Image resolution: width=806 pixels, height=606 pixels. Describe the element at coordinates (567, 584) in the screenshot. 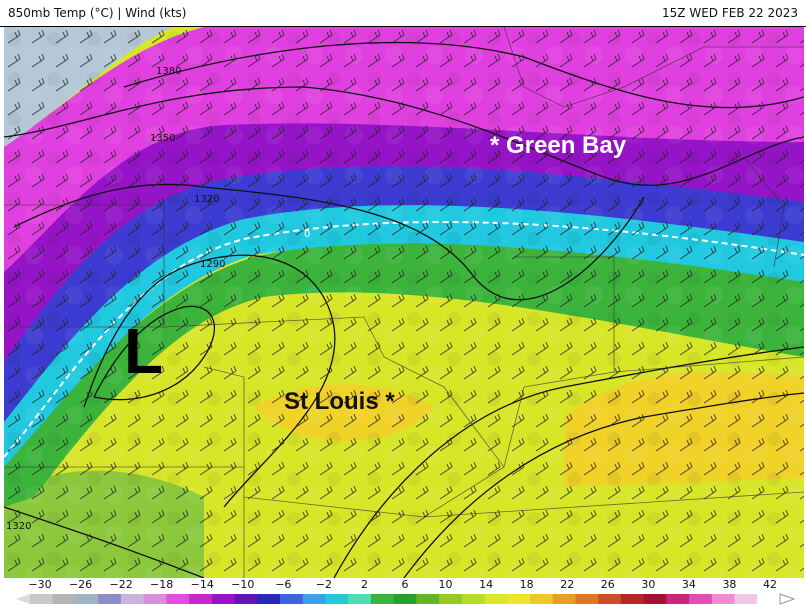

I see `legend-tick-label: 22` at that location.